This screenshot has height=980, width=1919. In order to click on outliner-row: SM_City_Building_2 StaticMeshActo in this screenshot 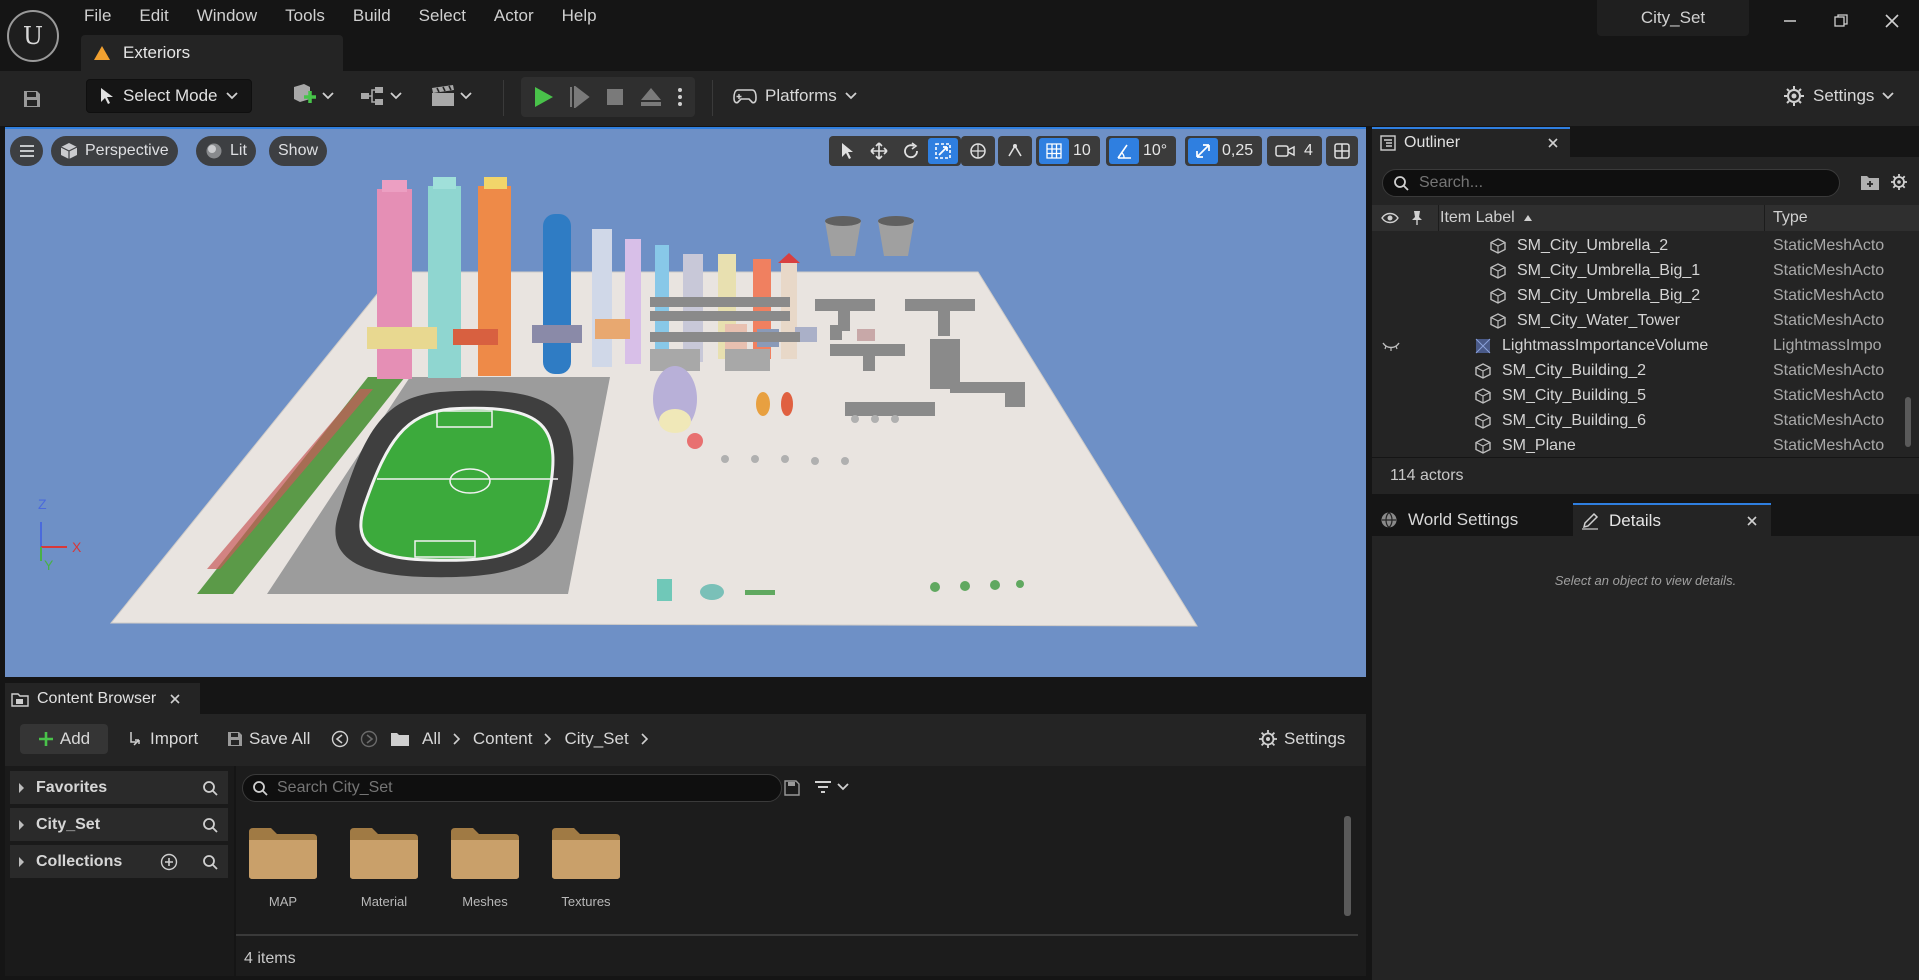, I will do `click(1645, 370)`.